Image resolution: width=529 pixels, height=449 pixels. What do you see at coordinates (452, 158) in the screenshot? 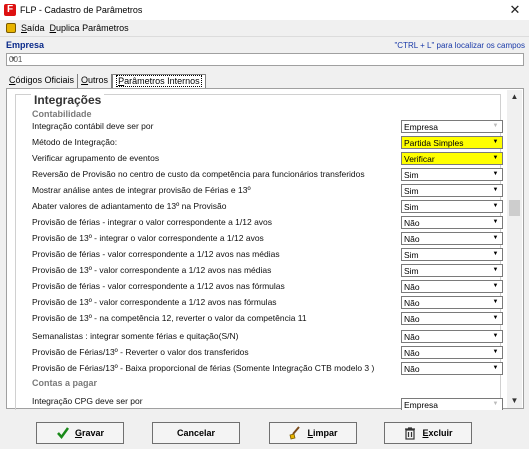
I see `parameter-select: Verificar ▼` at bounding box center [452, 158].